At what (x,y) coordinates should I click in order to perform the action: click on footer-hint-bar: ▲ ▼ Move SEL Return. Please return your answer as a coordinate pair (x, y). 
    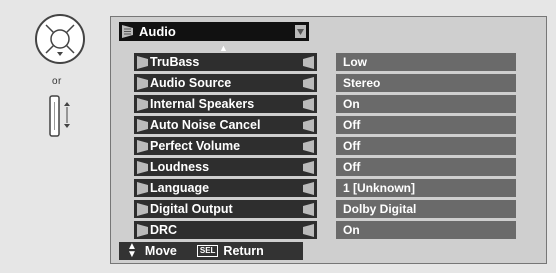
    Looking at the image, I should click on (211, 251).